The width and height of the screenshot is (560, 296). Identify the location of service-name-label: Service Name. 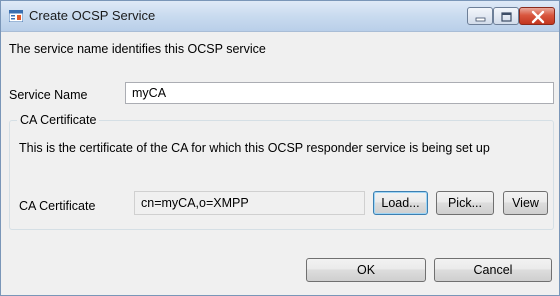
(48, 95).